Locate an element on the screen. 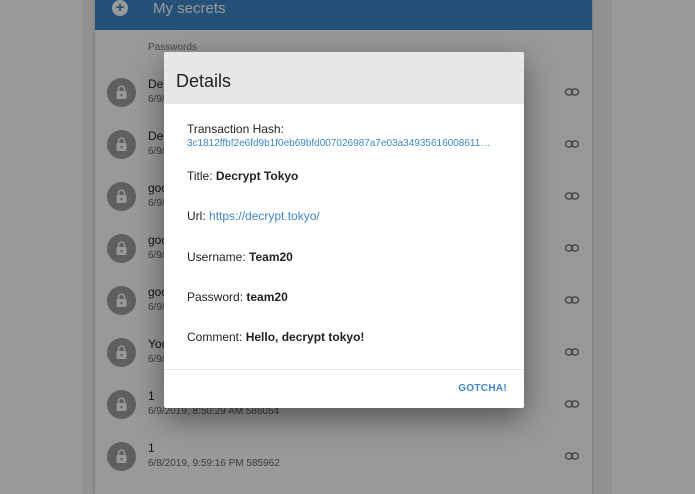  transaction-hash-label: Transaction Hash: is located at coordinates (235, 129).